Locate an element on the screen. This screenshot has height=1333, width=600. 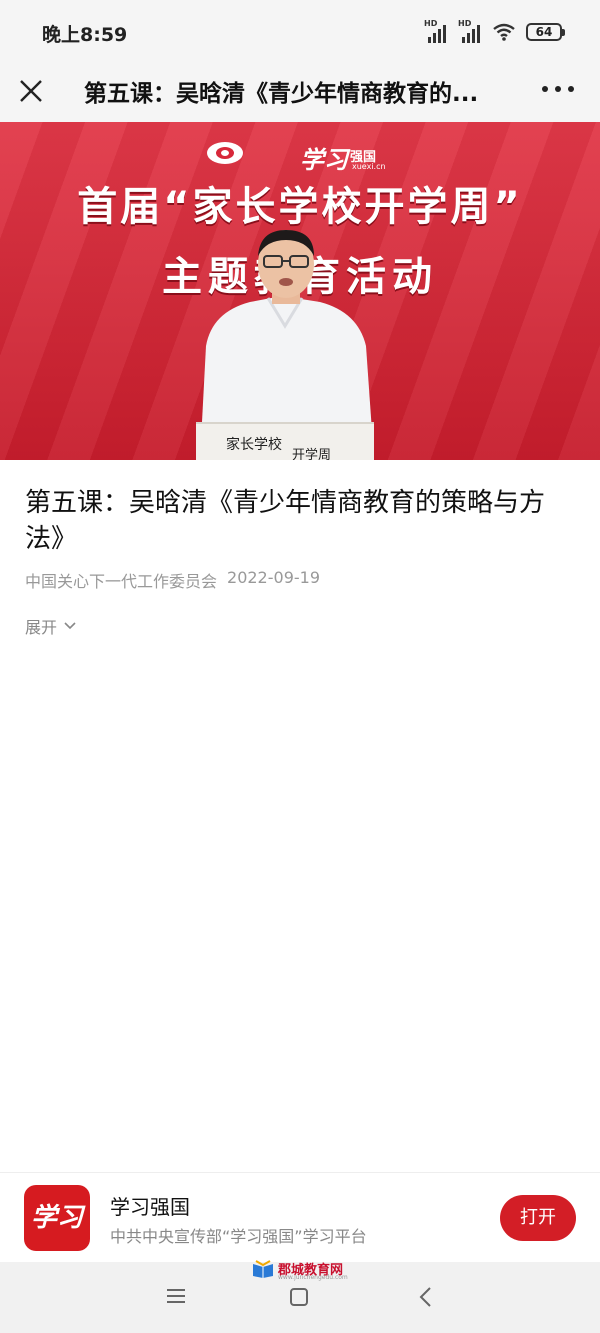
open-app-button: 打开 is located at coordinates (538, 1218).